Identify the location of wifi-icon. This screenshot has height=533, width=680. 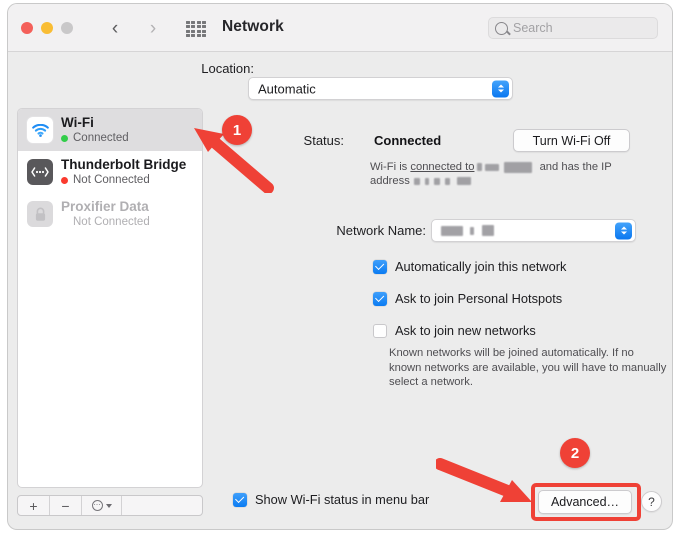
(40, 130).